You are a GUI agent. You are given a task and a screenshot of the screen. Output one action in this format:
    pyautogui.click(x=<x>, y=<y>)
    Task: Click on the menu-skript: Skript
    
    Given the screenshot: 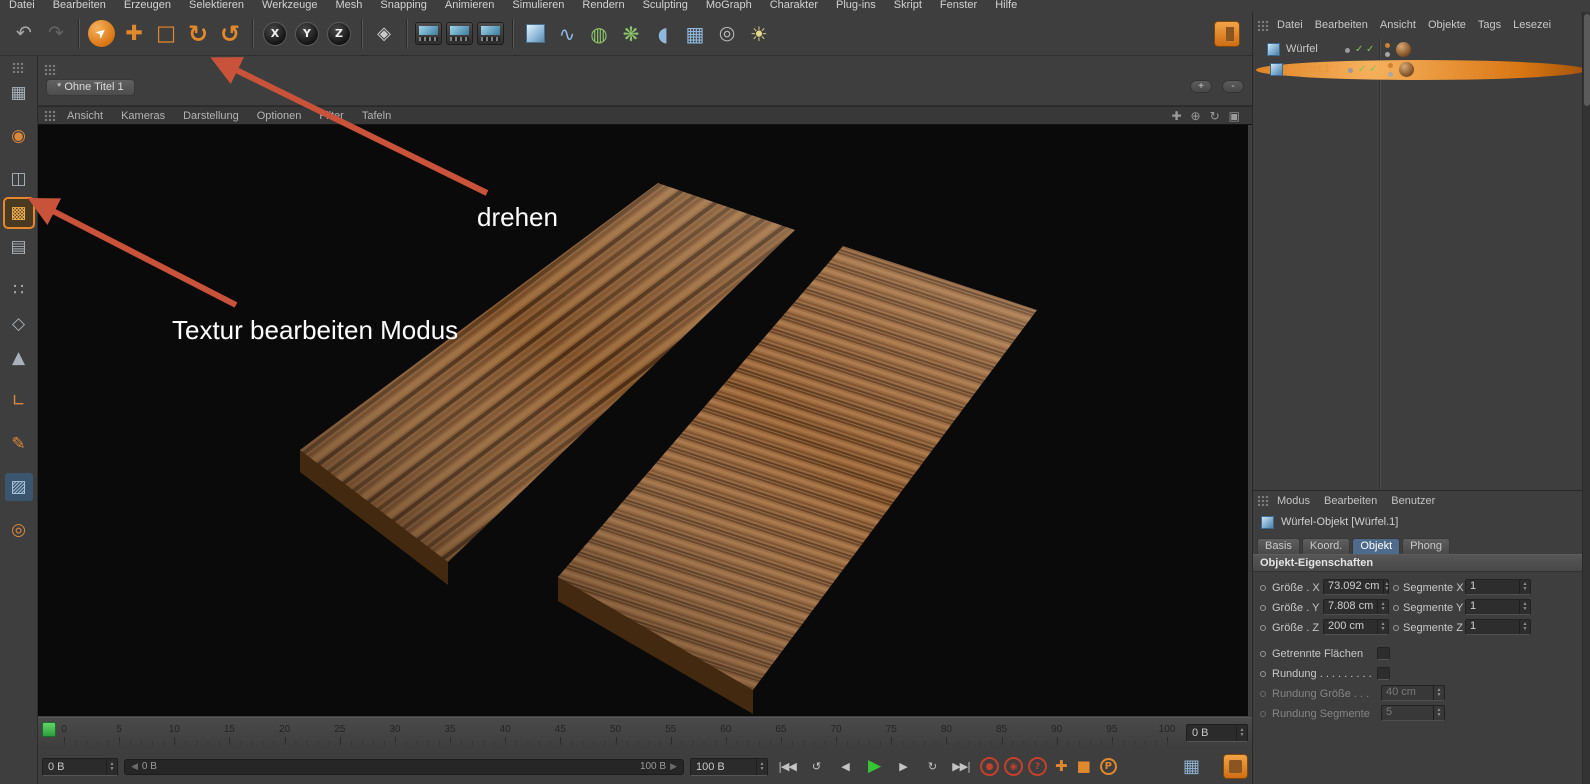 What is the action you would take?
    pyautogui.click(x=908, y=6)
    